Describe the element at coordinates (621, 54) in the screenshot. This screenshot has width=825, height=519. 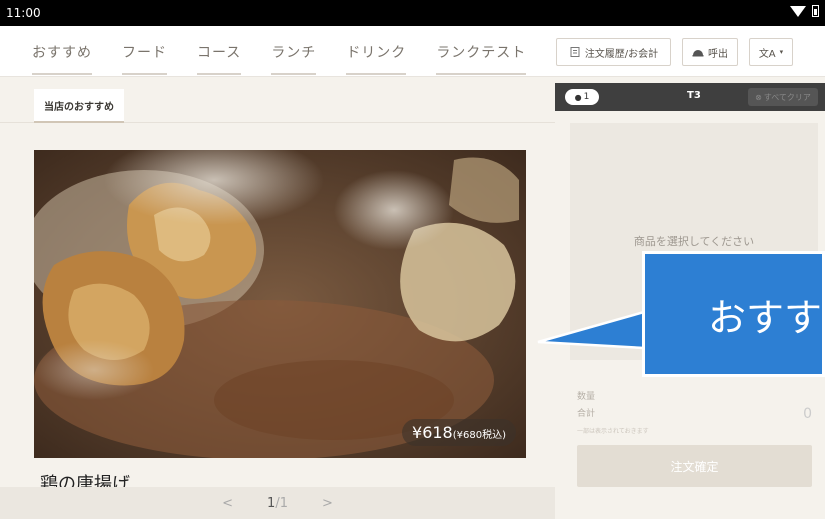
I see `order-history-label: 注文履歴/お会計` at that location.